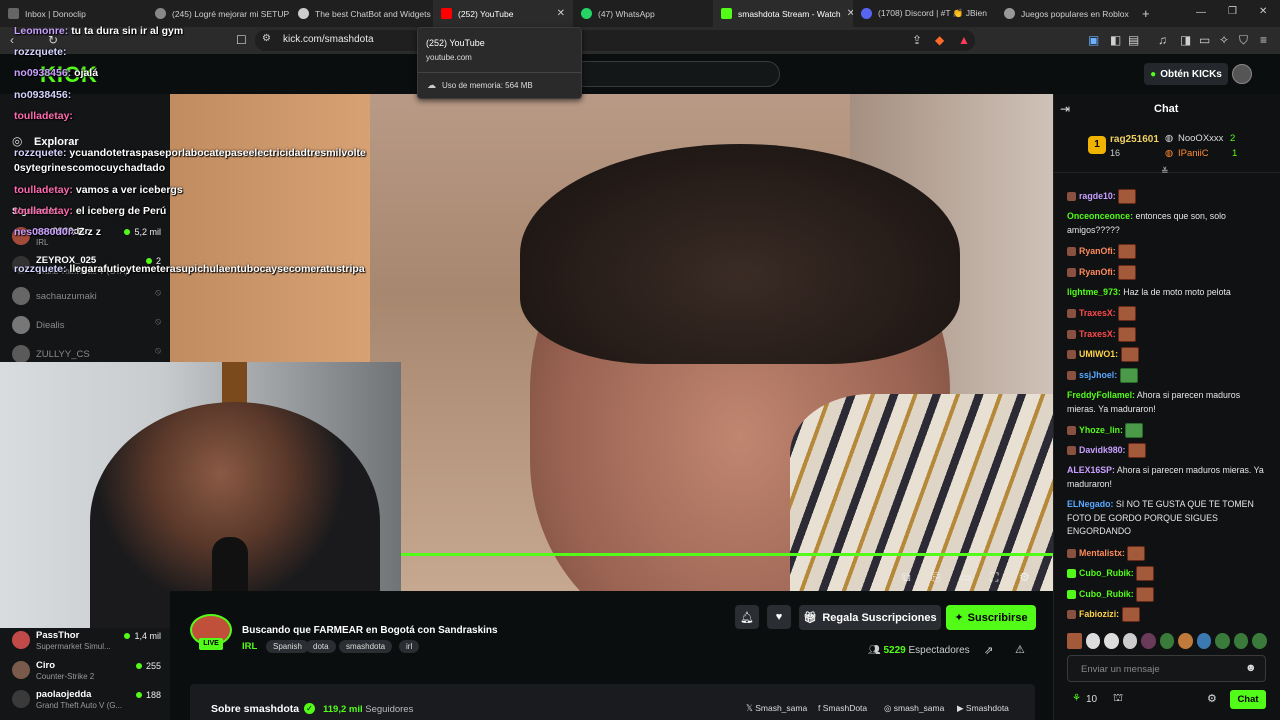 This screenshot has width=1280, height=720. What do you see at coordinates (249, 646) in the screenshot?
I see `stream-category: IRL` at bounding box center [249, 646].